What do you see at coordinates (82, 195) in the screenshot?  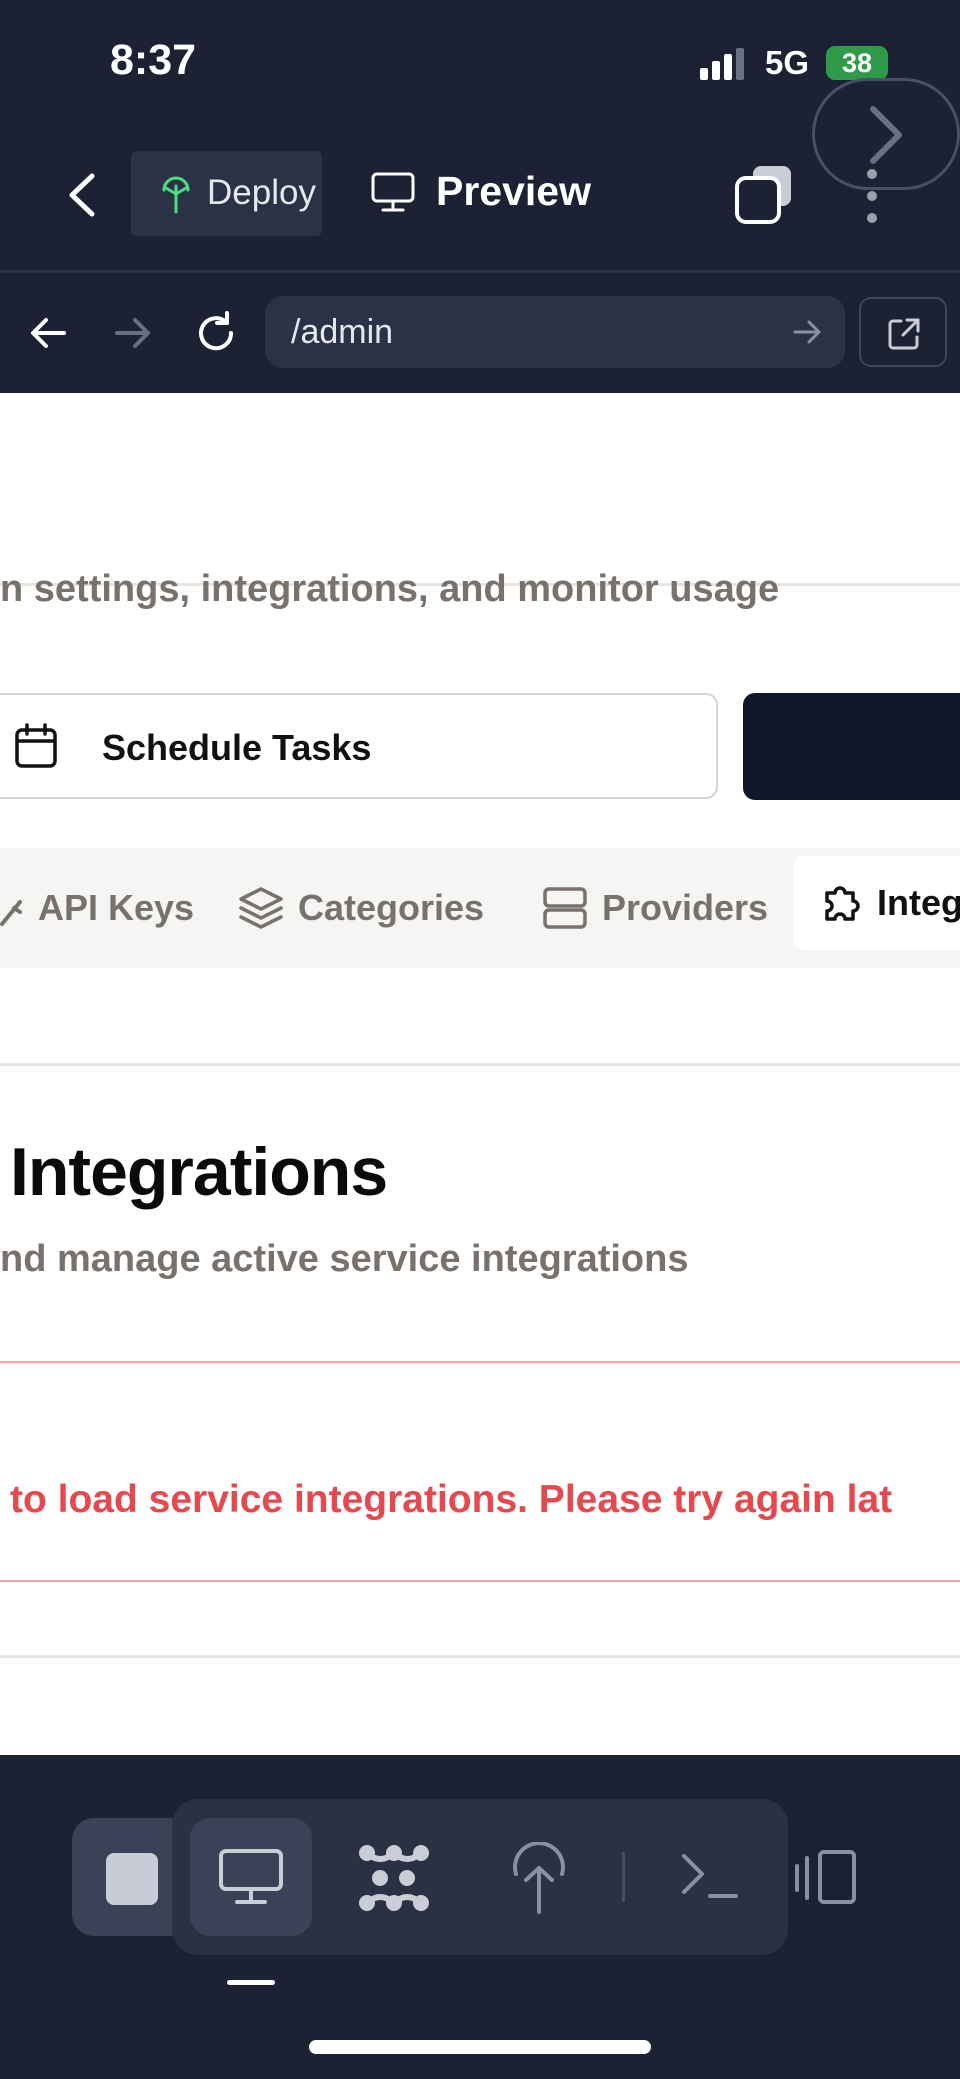 I see `back-chevron-icon` at bounding box center [82, 195].